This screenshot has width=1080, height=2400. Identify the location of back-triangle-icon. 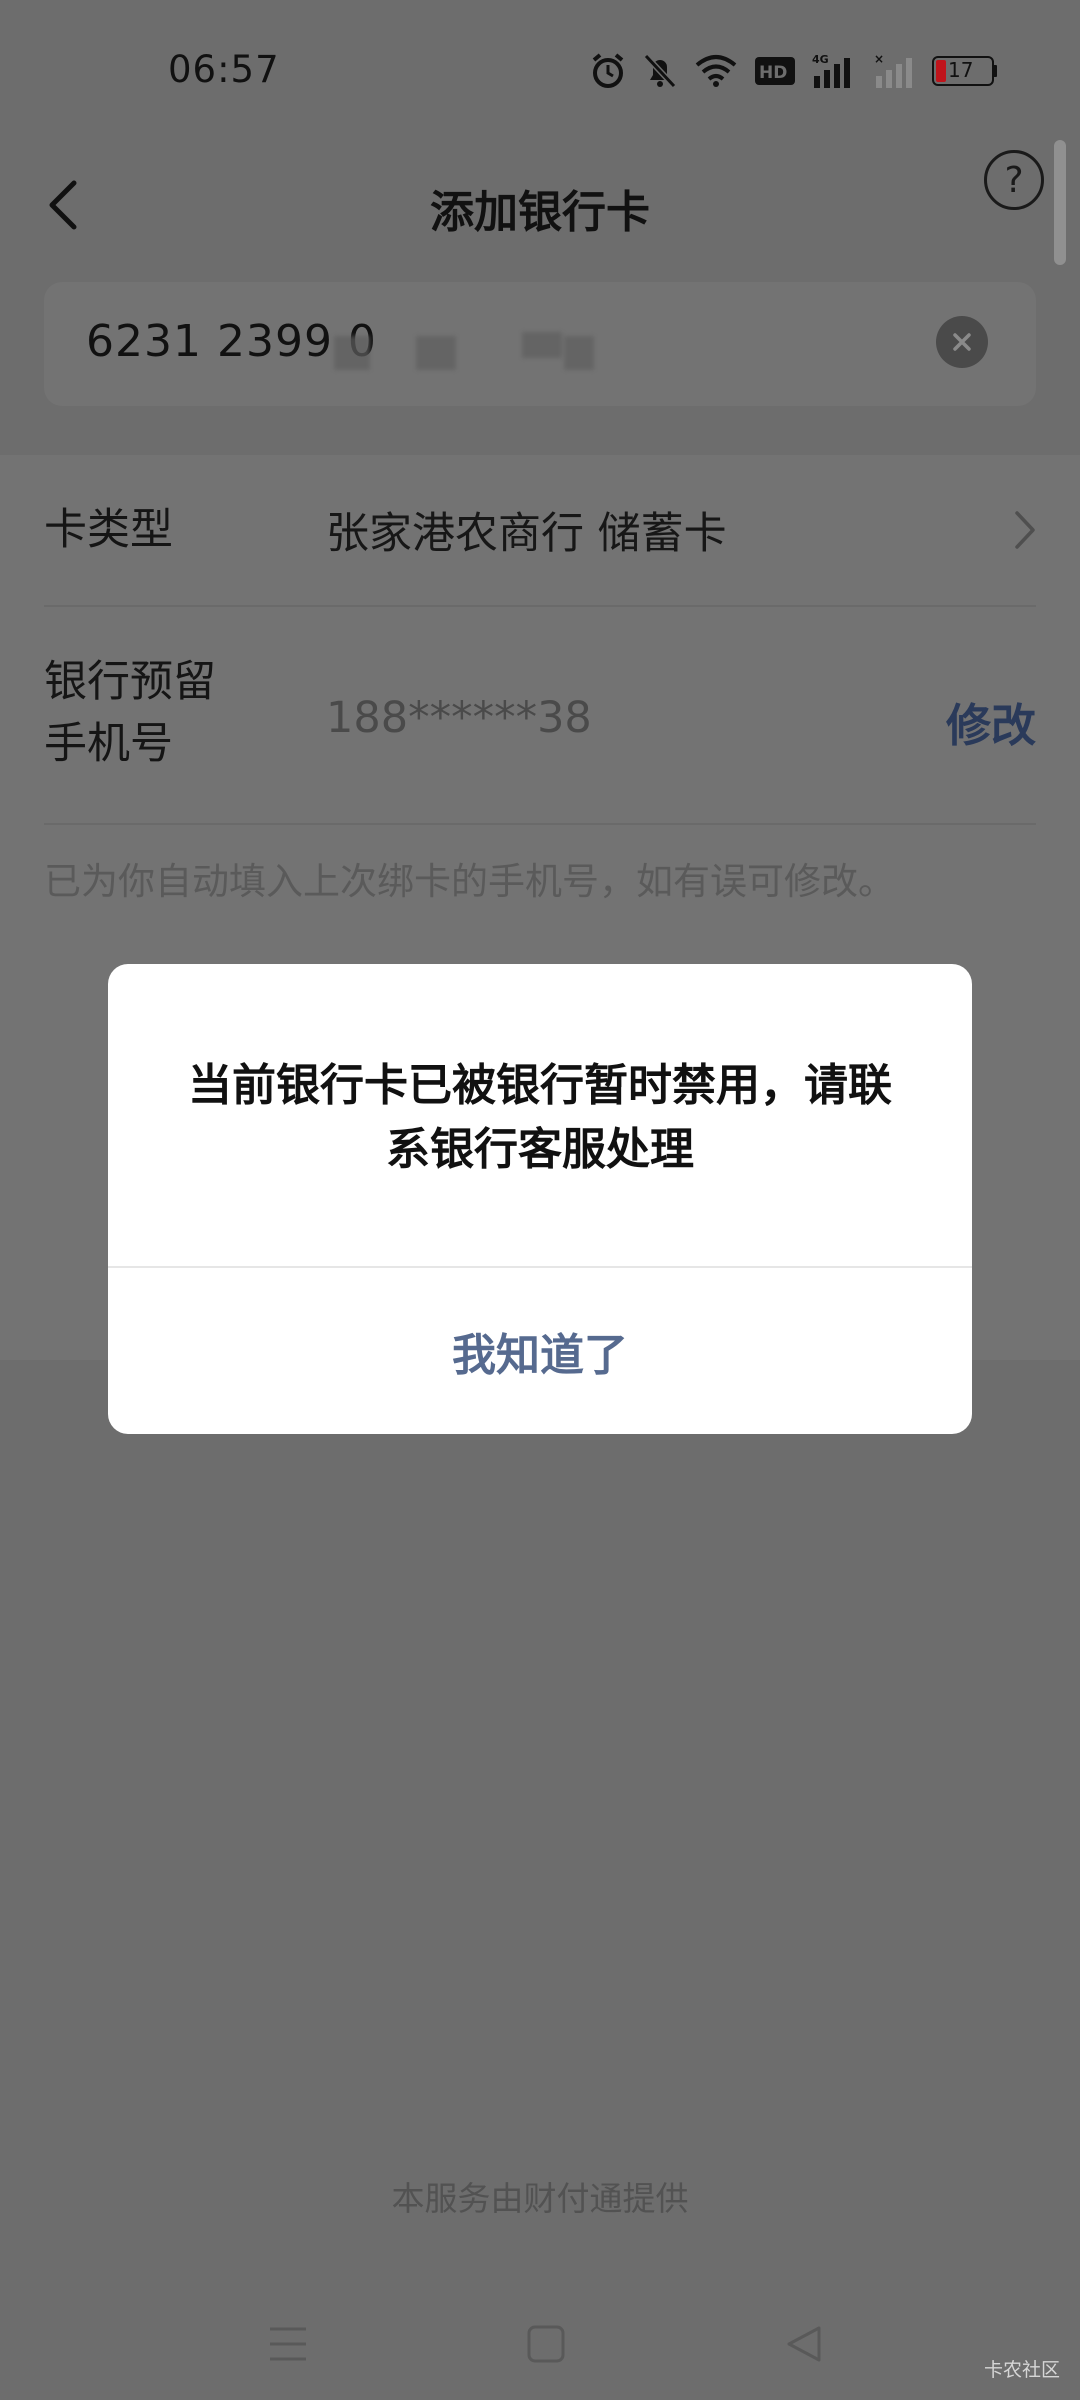
(804, 2344).